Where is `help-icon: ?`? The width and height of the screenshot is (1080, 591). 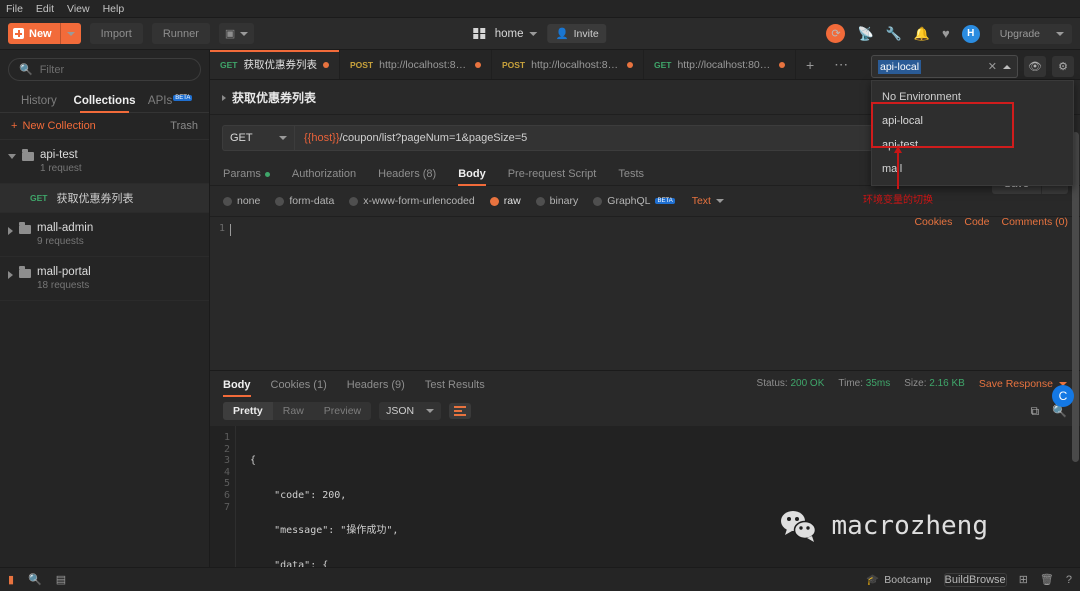 help-icon: ? is located at coordinates (1069, 580).